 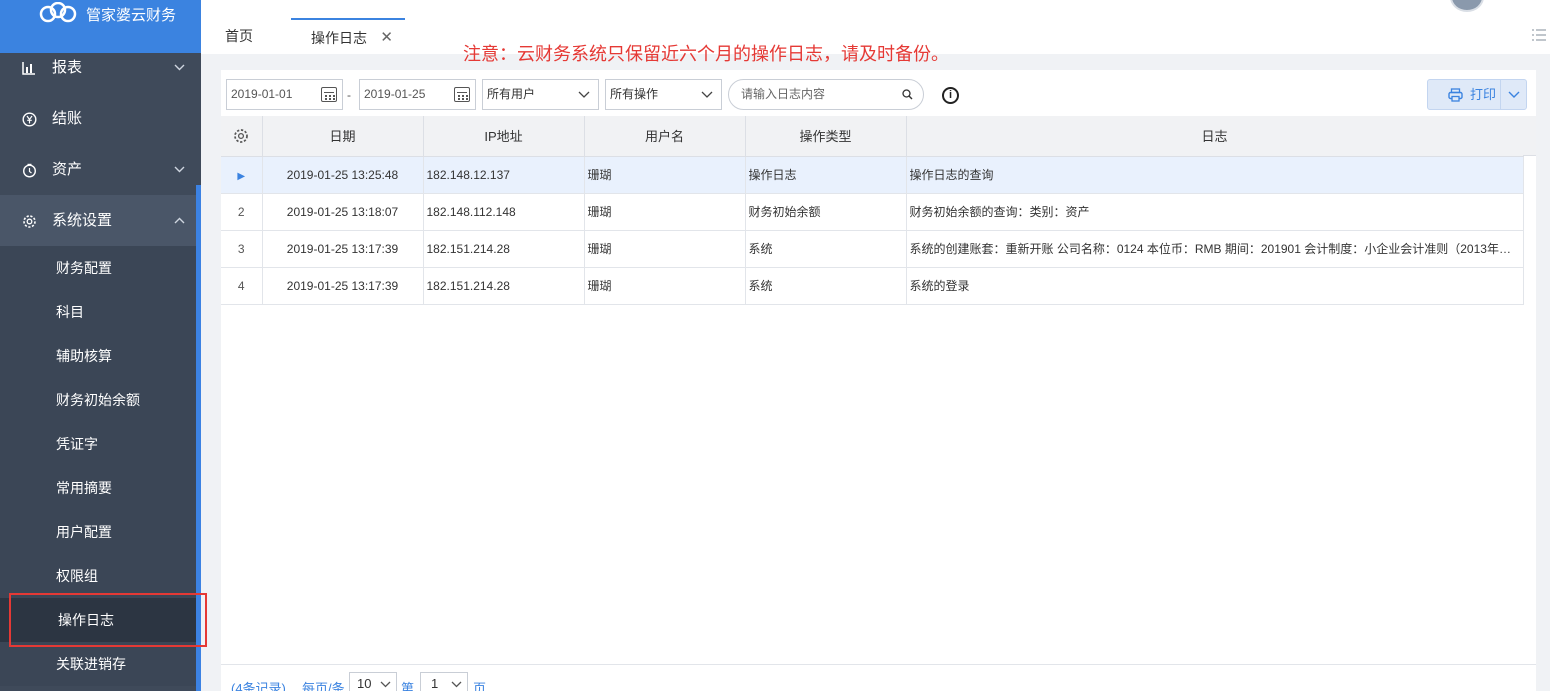 I want to click on tab-label: 操作日志, so click(x=339, y=38).